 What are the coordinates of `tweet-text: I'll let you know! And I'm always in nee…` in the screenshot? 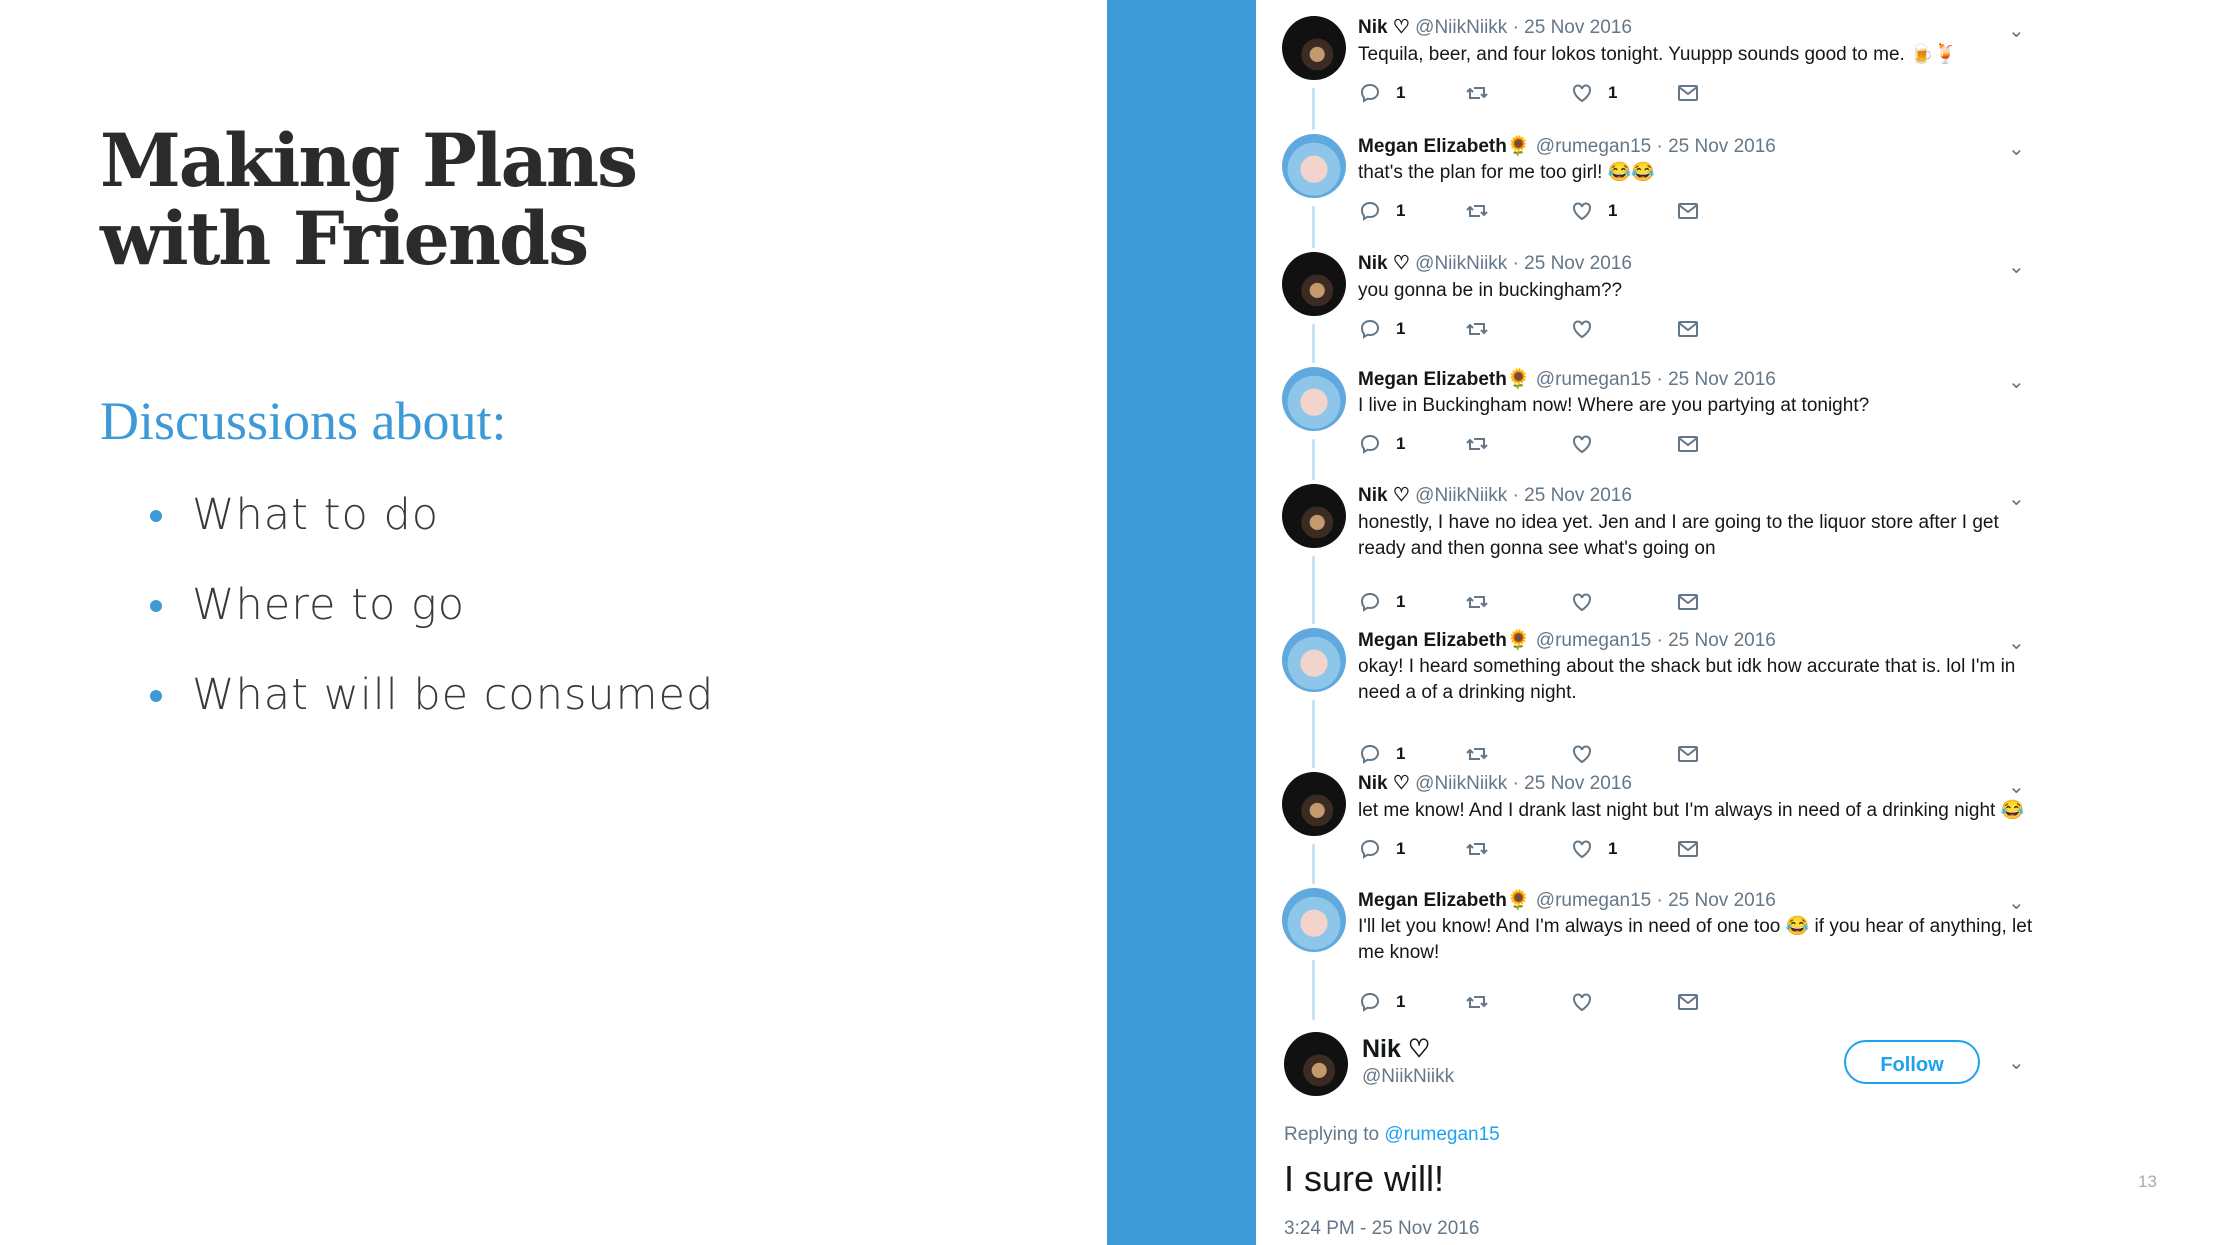 It's located at (1695, 939).